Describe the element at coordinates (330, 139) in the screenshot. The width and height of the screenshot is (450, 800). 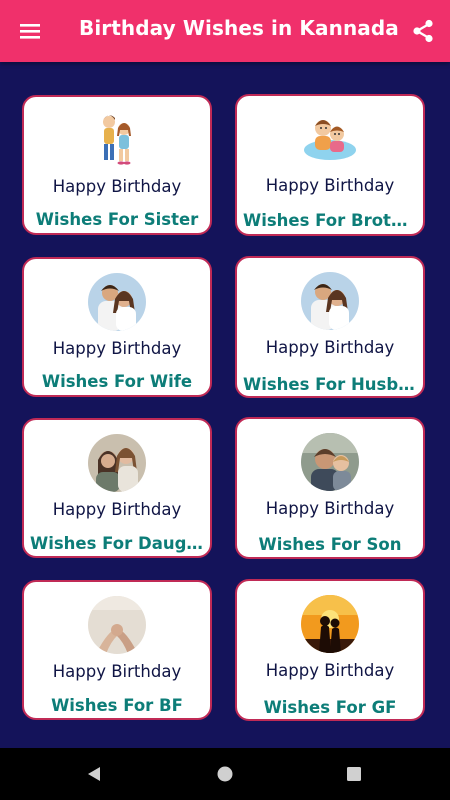
I see `brothers-illustration` at that location.